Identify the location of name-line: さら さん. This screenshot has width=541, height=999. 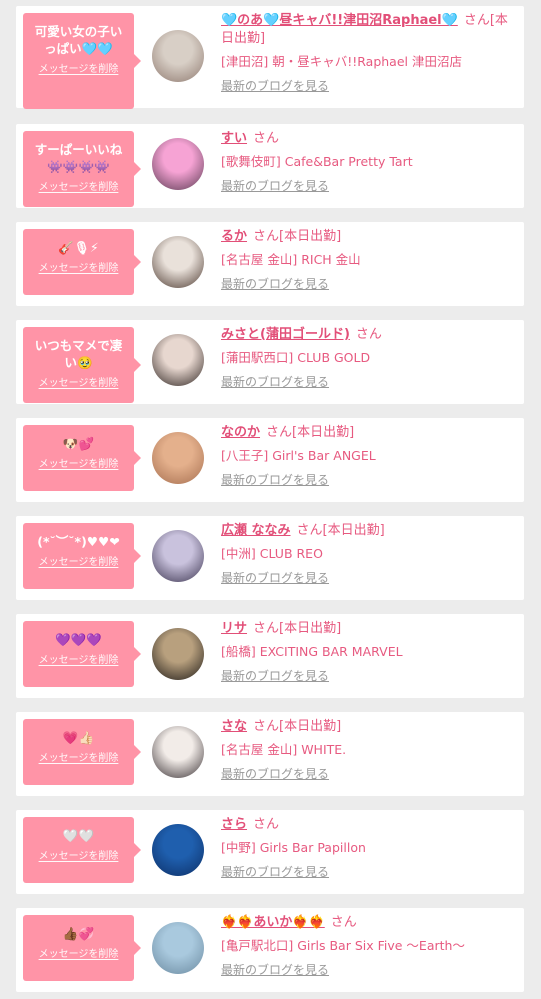
(369, 825).